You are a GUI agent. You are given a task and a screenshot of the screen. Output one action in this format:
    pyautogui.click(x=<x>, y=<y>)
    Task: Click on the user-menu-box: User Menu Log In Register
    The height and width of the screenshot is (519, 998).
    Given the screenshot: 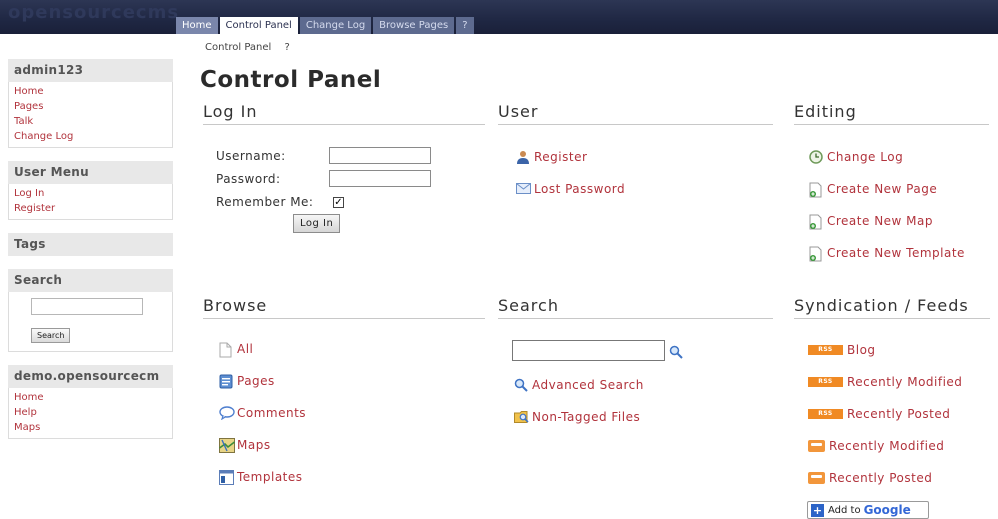 What is the action you would take?
    pyautogui.click(x=90, y=190)
    